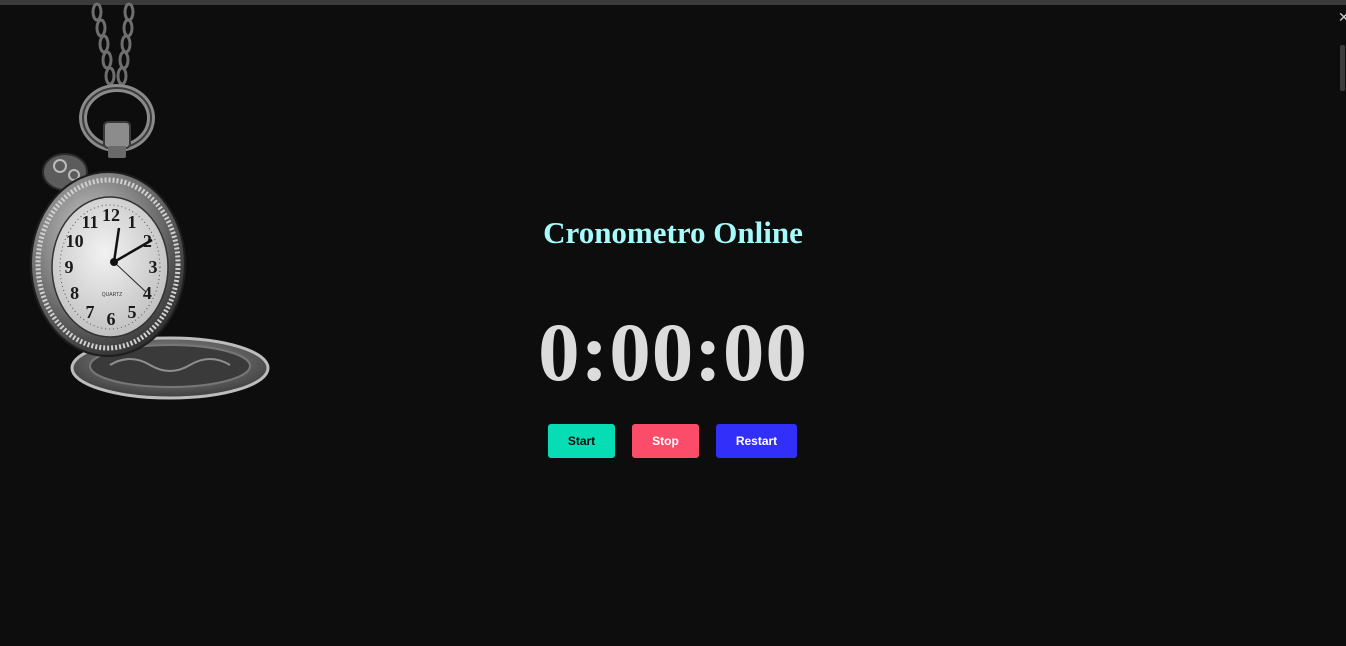 Image resolution: width=1346 pixels, height=646 pixels. I want to click on dial-numeral: 9, so click(69, 267).